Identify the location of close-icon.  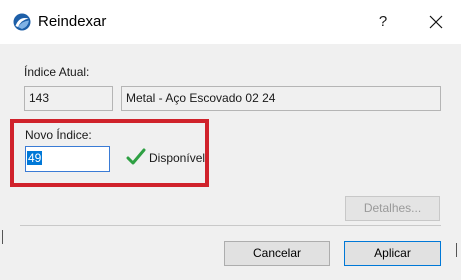
(436, 22).